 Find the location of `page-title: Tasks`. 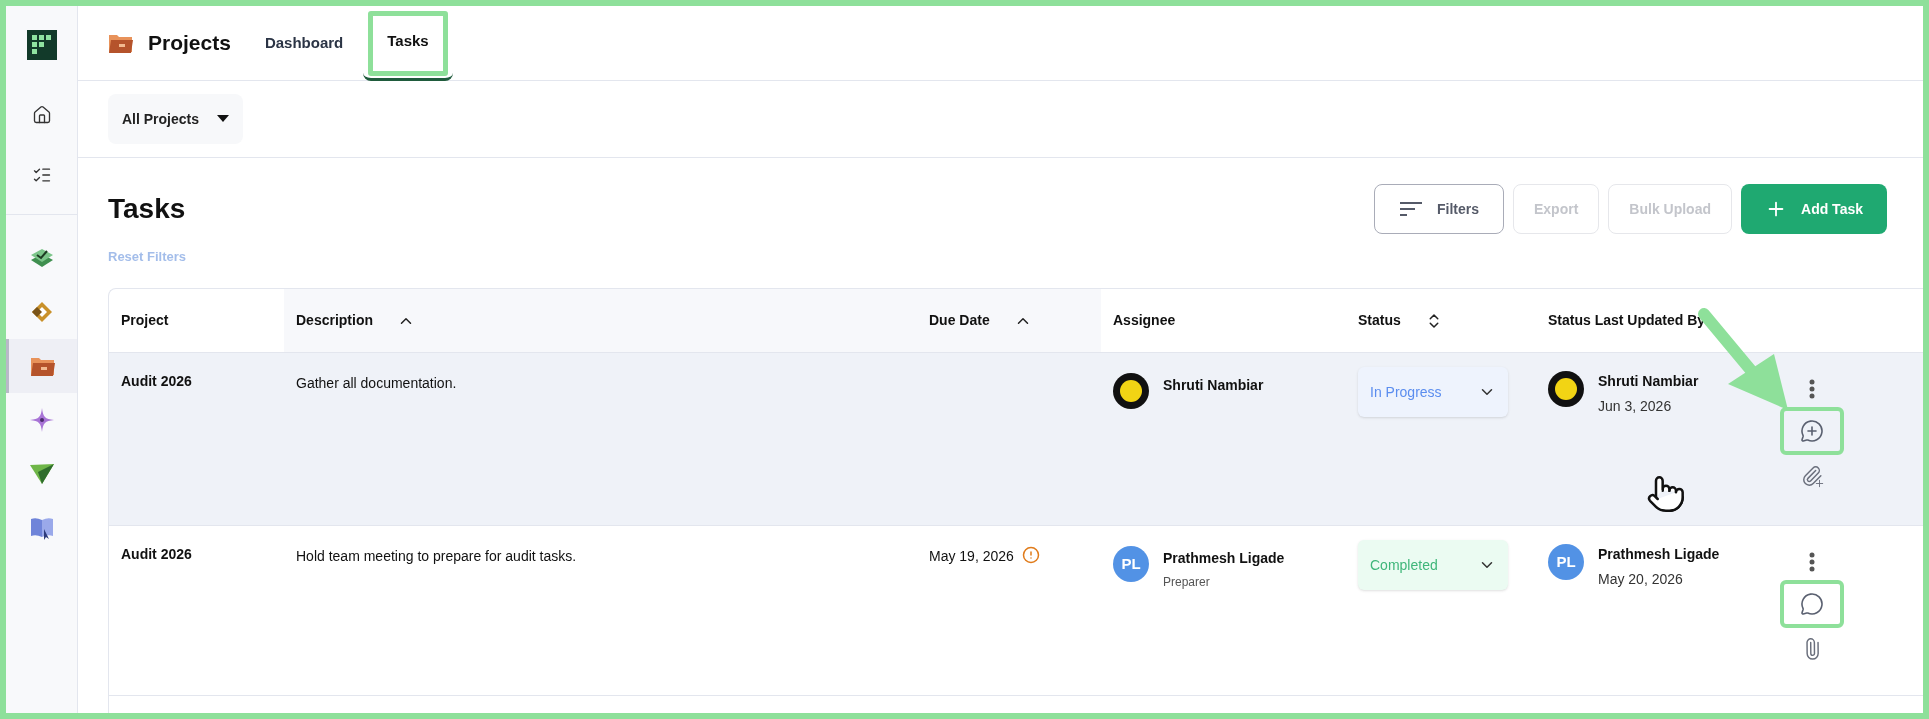

page-title: Tasks is located at coordinates (147, 209).